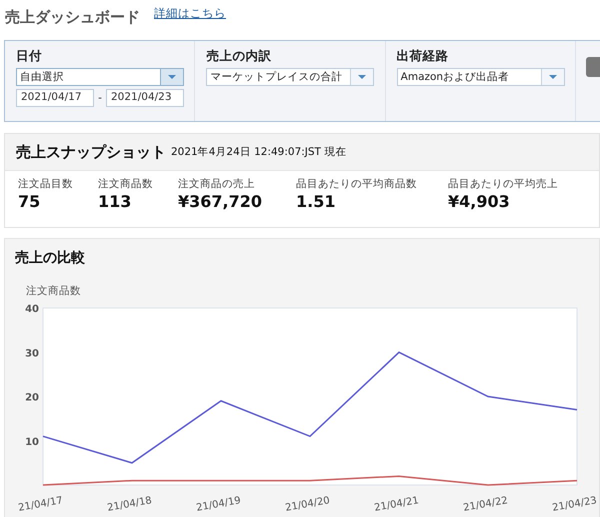 This screenshot has height=517, width=600. I want to click on axis-tick-label: 10, so click(32, 442).